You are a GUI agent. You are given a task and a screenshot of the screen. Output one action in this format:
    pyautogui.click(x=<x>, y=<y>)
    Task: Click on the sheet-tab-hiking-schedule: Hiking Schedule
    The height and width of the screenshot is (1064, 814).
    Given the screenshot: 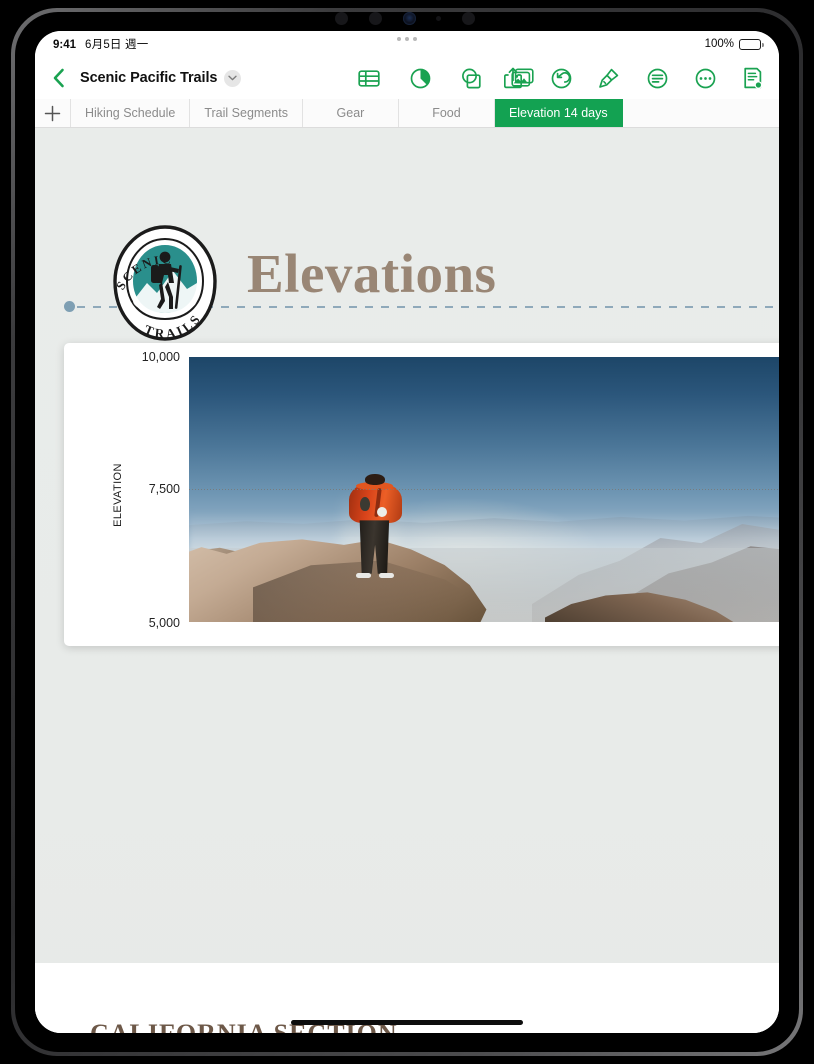 What is the action you would take?
    pyautogui.click(x=131, y=113)
    